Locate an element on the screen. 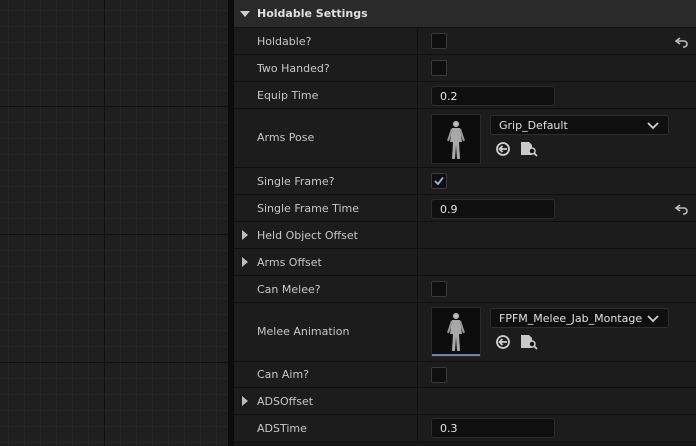 Image resolution: width=696 pixels, height=446 pixels. label-melee-animation: Melee Animation is located at coordinates (303, 331).